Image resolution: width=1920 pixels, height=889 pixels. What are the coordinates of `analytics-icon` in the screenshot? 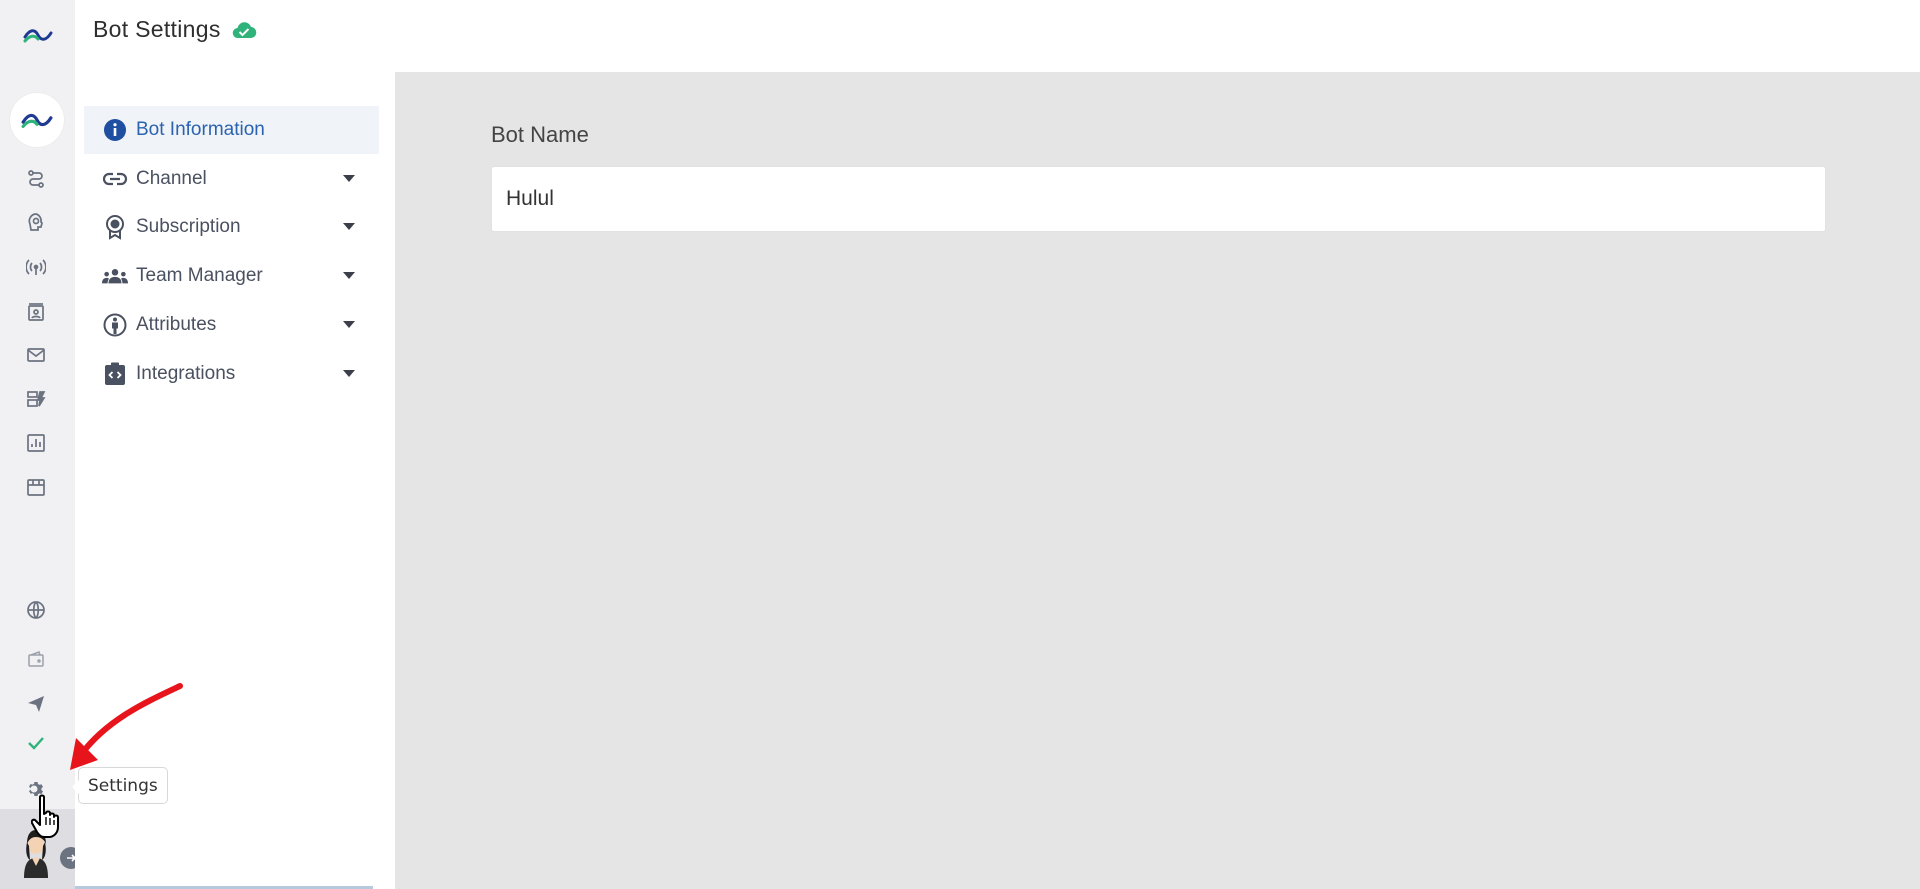 It's located at (36, 443).